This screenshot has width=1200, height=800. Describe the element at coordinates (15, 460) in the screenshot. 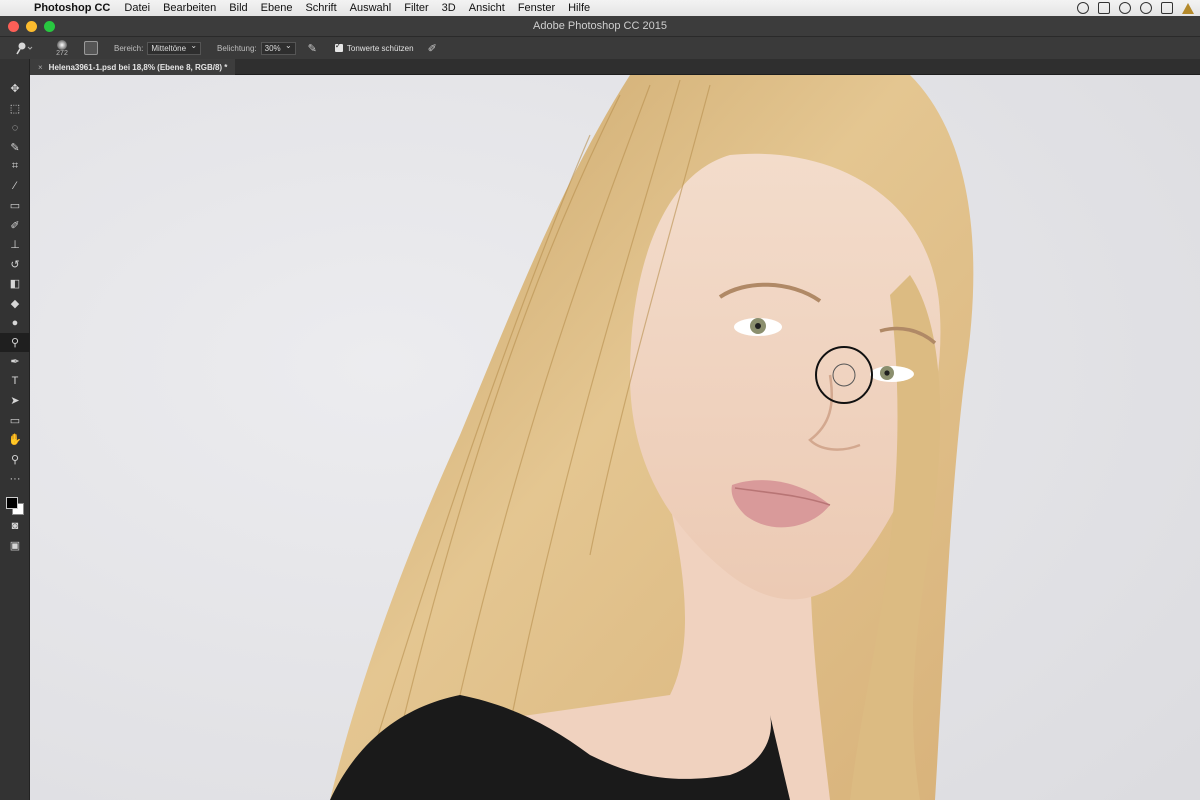

I see `zoom-tool-icon: ⚲` at that location.